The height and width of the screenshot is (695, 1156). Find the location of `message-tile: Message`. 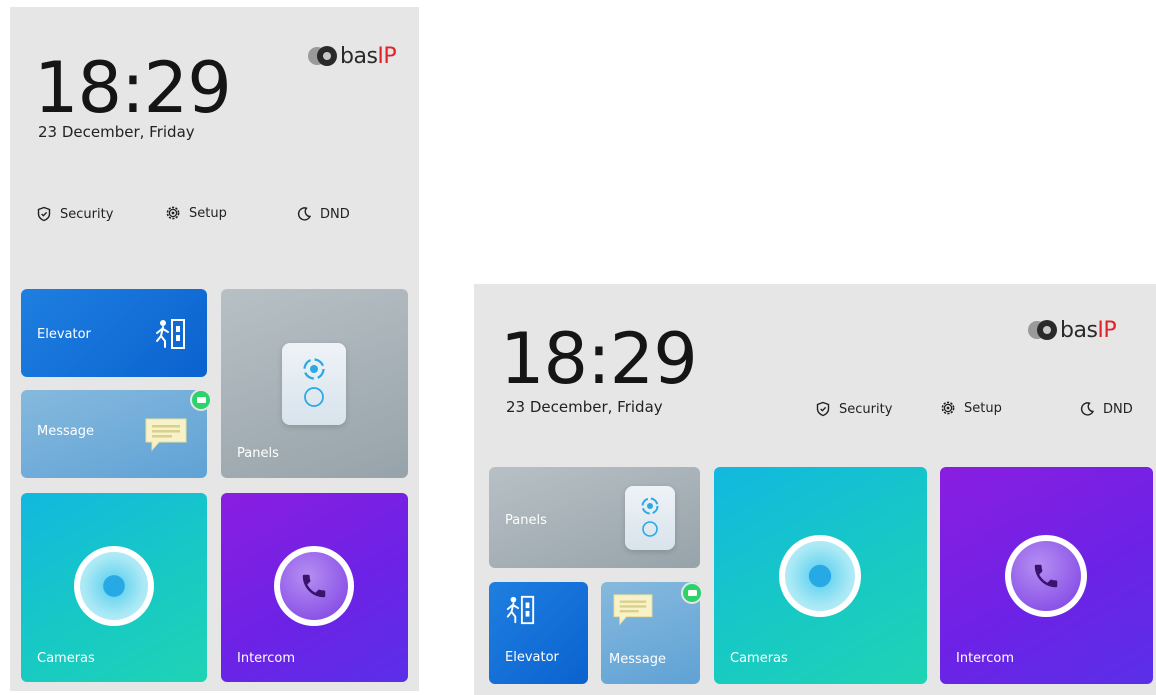

message-tile: Message is located at coordinates (114, 434).